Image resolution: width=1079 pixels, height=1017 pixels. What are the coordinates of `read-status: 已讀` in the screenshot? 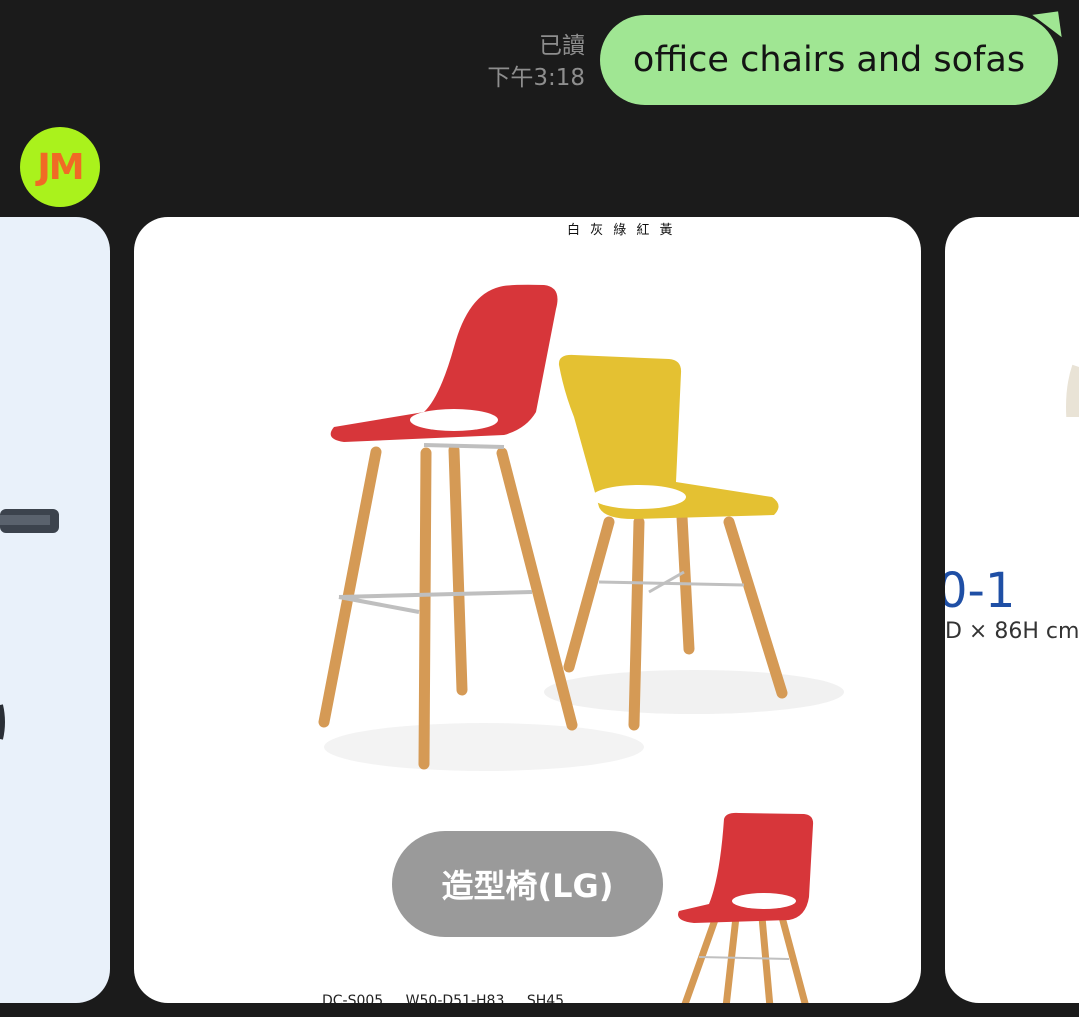 It's located at (562, 46).